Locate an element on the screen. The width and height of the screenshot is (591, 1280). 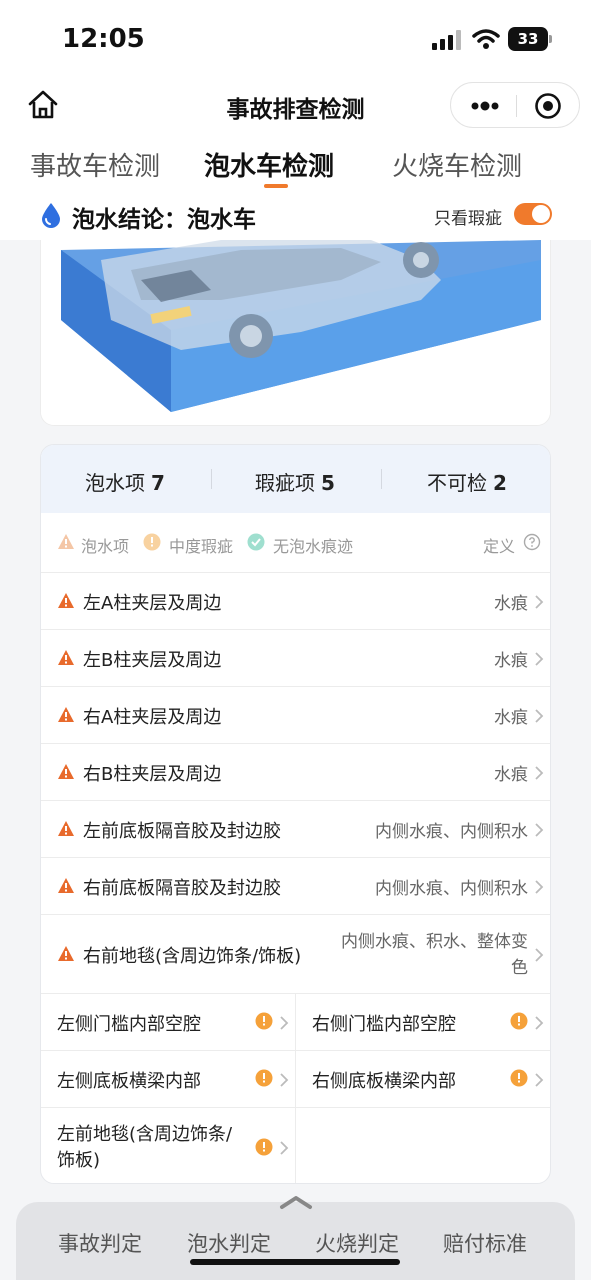
wifi-icon is located at coordinates (486, 39).